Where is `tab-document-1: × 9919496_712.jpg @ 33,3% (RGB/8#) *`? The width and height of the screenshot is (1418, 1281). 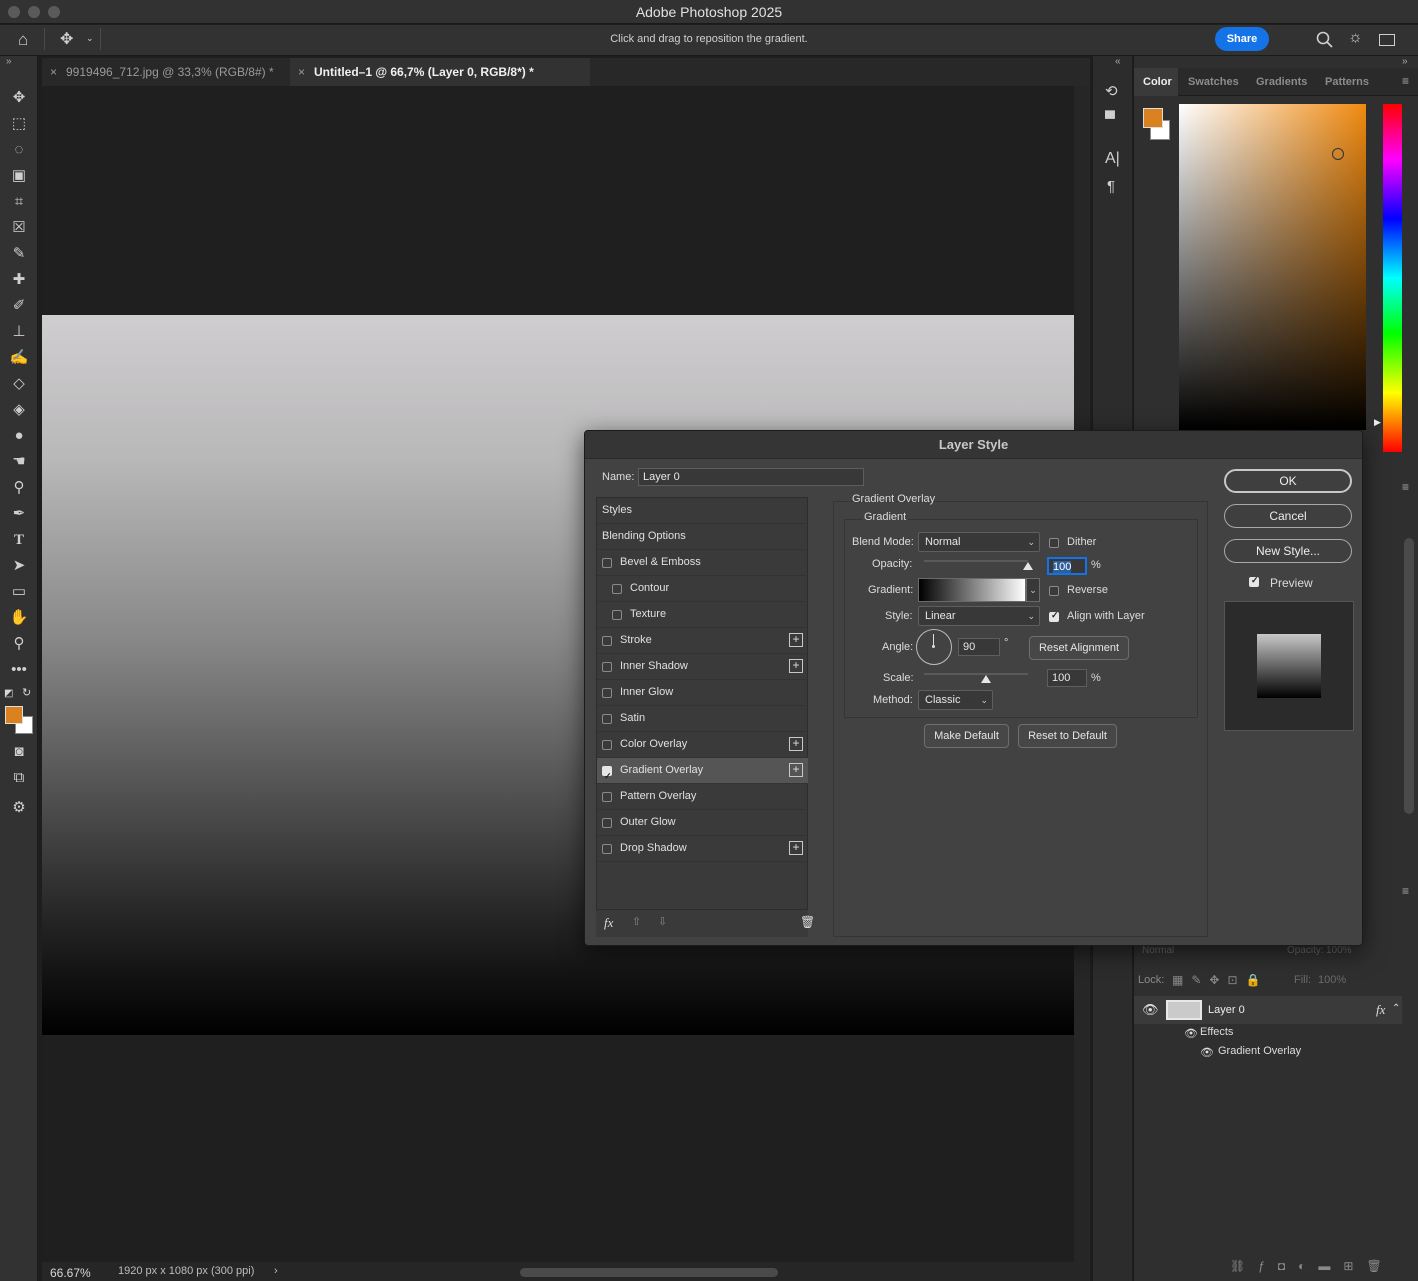
tab-document-1: × 9919496_712.jpg @ 33,3% (RGB/8#) * is located at coordinates (166, 72).